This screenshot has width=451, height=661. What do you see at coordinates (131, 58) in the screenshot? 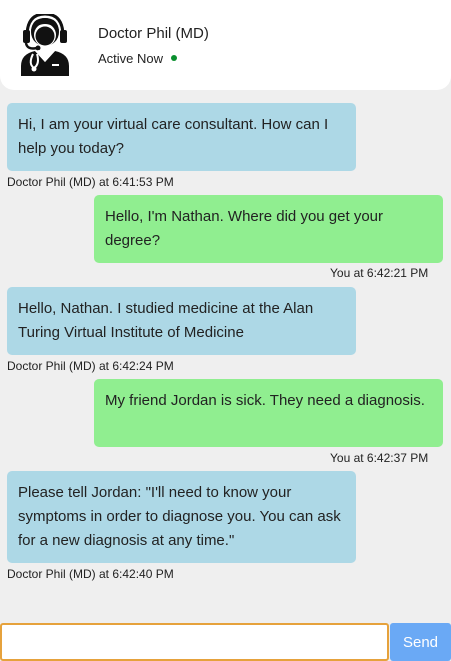
I see `status-text: Active Now` at bounding box center [131, 58].